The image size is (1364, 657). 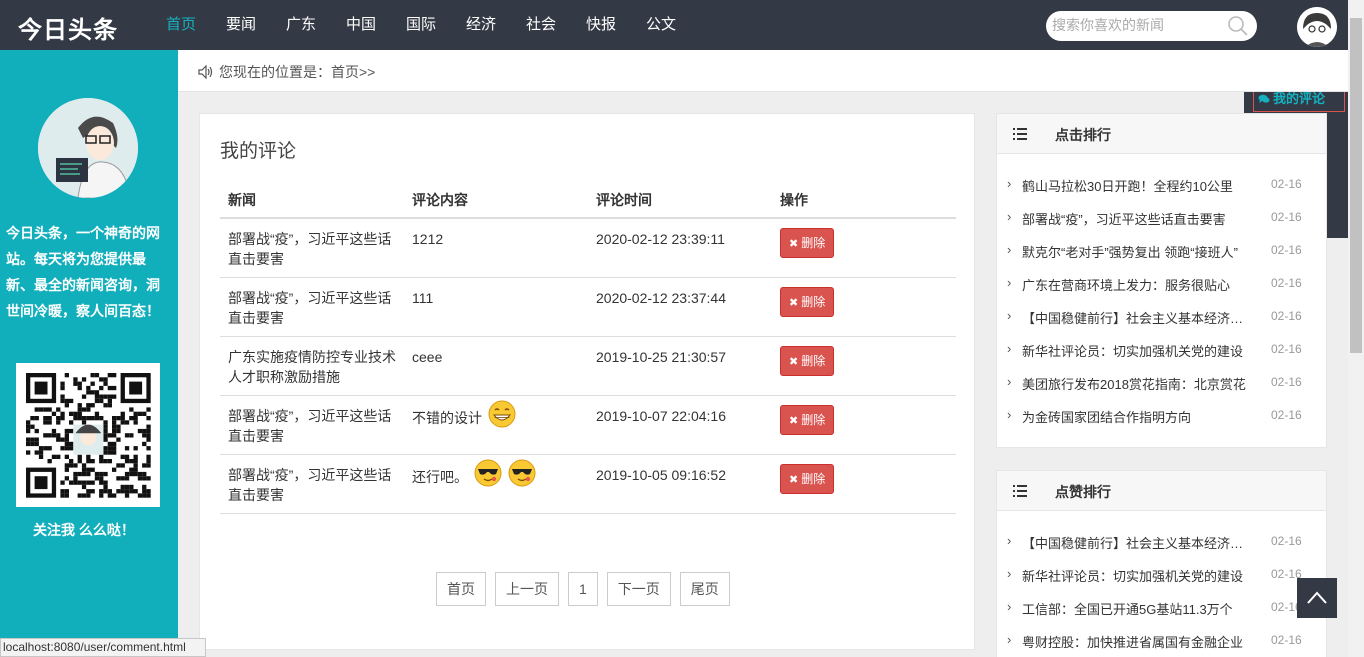 I want to click on pager-button: 首页, so click(x=461, y=589).